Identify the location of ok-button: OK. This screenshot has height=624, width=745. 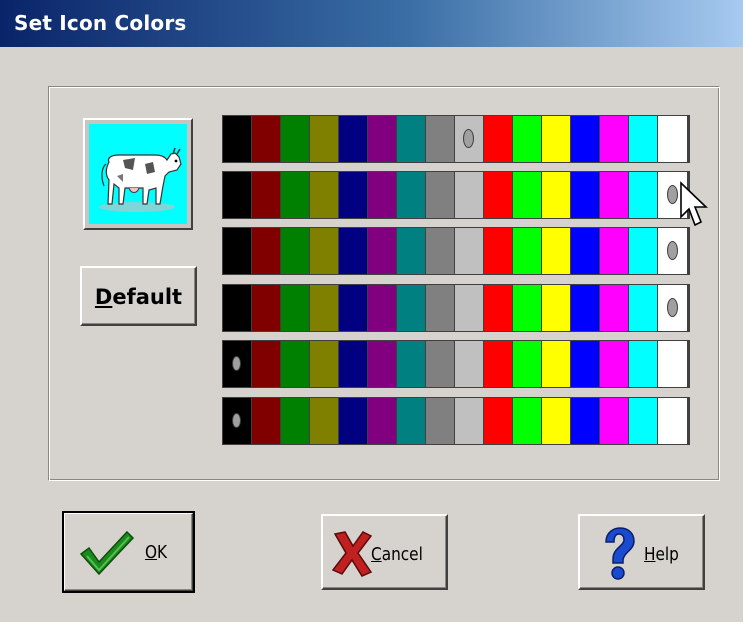
(128, 552).